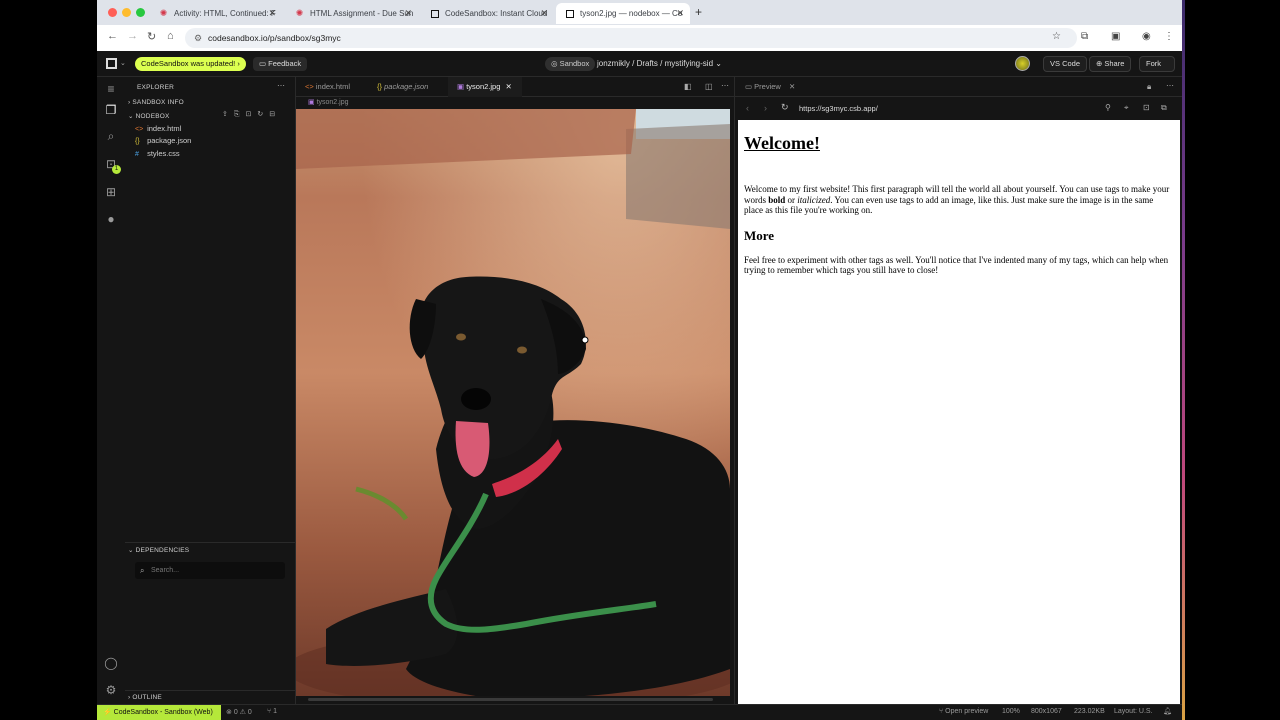  I want to click on tab-tyson2-jpg: ▣ tyson2.jpg ✕, so click(485, 87).